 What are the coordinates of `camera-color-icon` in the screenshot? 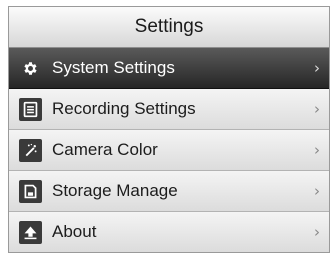 It's located at (30, 150).